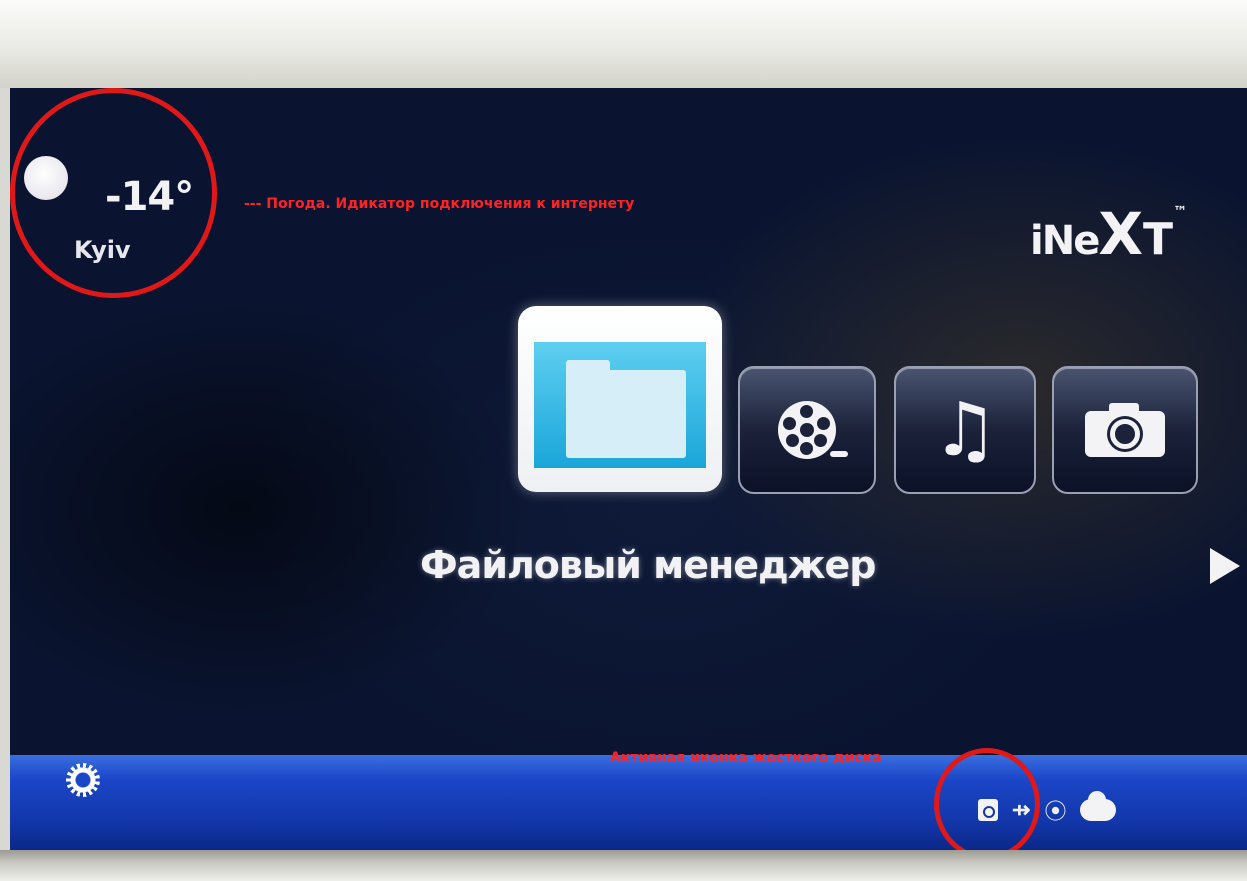 The height and width of the screenshot is (881, 1247). I want to click on menu-tile-music: ♫, so click(965, 430).